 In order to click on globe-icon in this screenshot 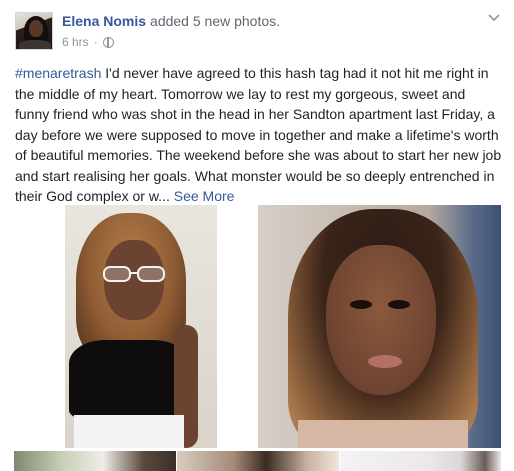, I will do `click(108, 42)`.